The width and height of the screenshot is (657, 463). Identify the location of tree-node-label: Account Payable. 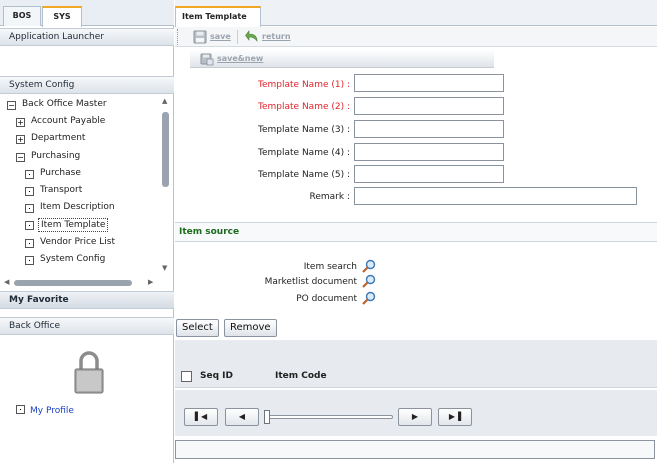
(68, 121).